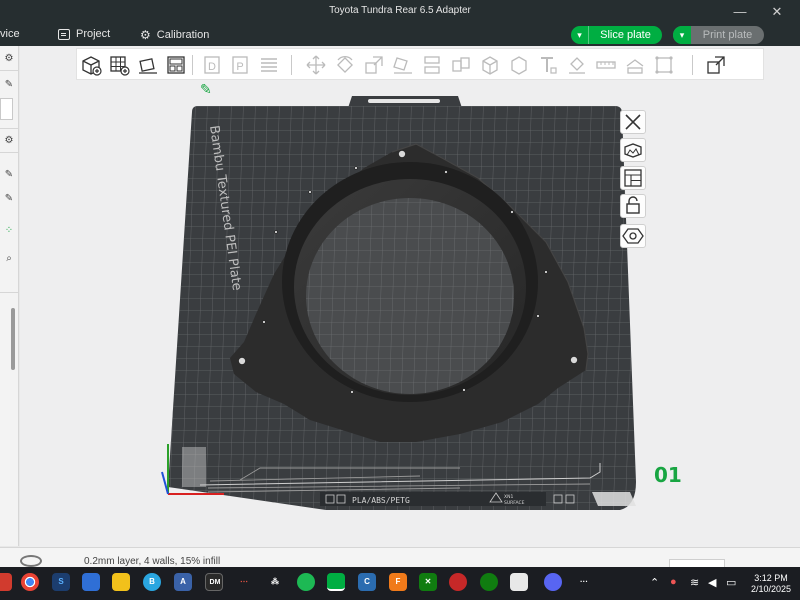  What do you see at coordinates (9, 199) in the screenshot?
I see `edit-process-icon: ✎` at bounding box center [9, 199].